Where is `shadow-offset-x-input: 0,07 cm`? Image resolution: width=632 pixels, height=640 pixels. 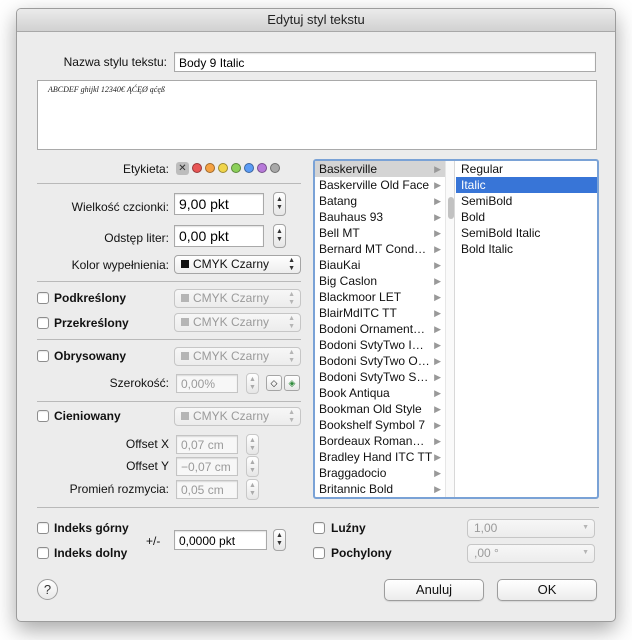
shadow-offset-x-input: 0,07 cm is located at coordinates (207, 444).